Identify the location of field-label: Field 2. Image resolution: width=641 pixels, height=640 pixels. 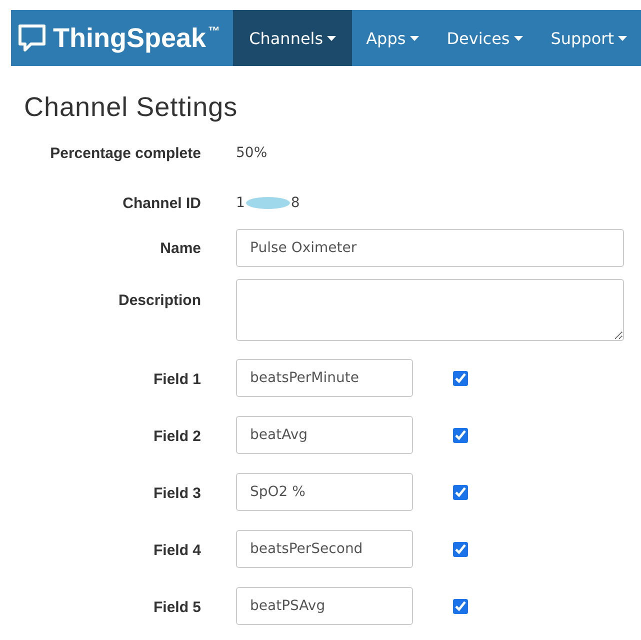
(176, 436).